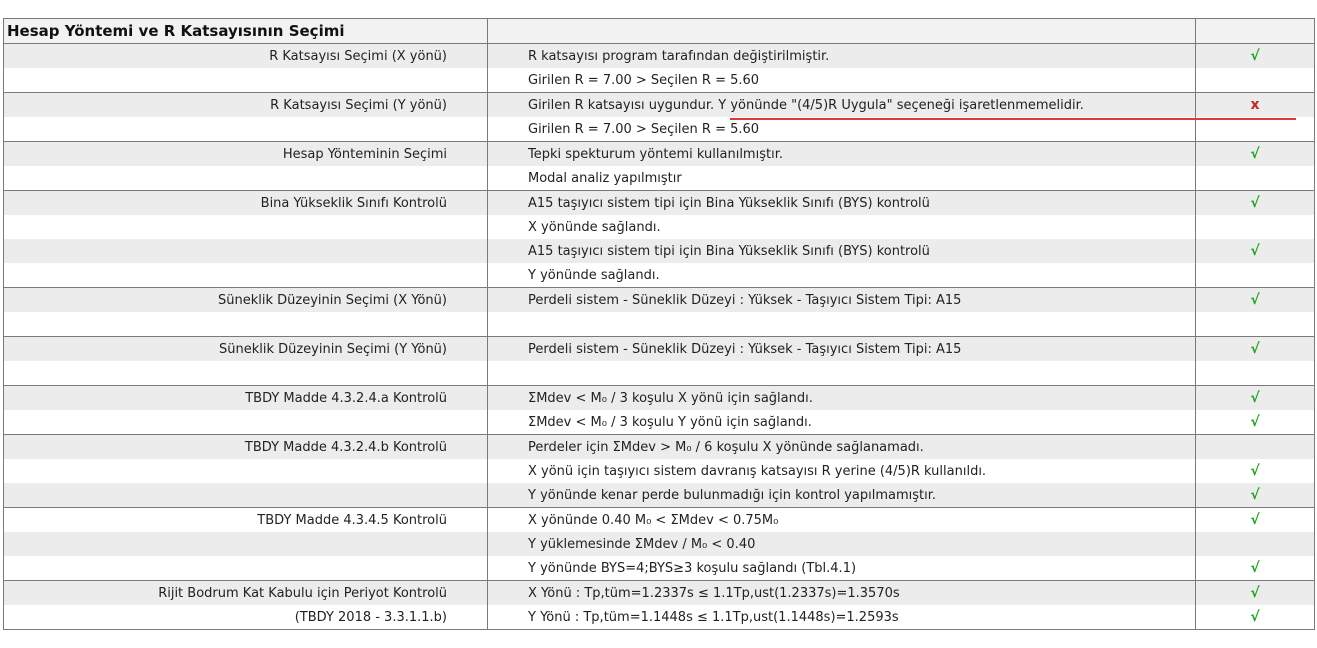 The image size is (1317, 648). I want to click on status-cell: x, so click(1255, 104).